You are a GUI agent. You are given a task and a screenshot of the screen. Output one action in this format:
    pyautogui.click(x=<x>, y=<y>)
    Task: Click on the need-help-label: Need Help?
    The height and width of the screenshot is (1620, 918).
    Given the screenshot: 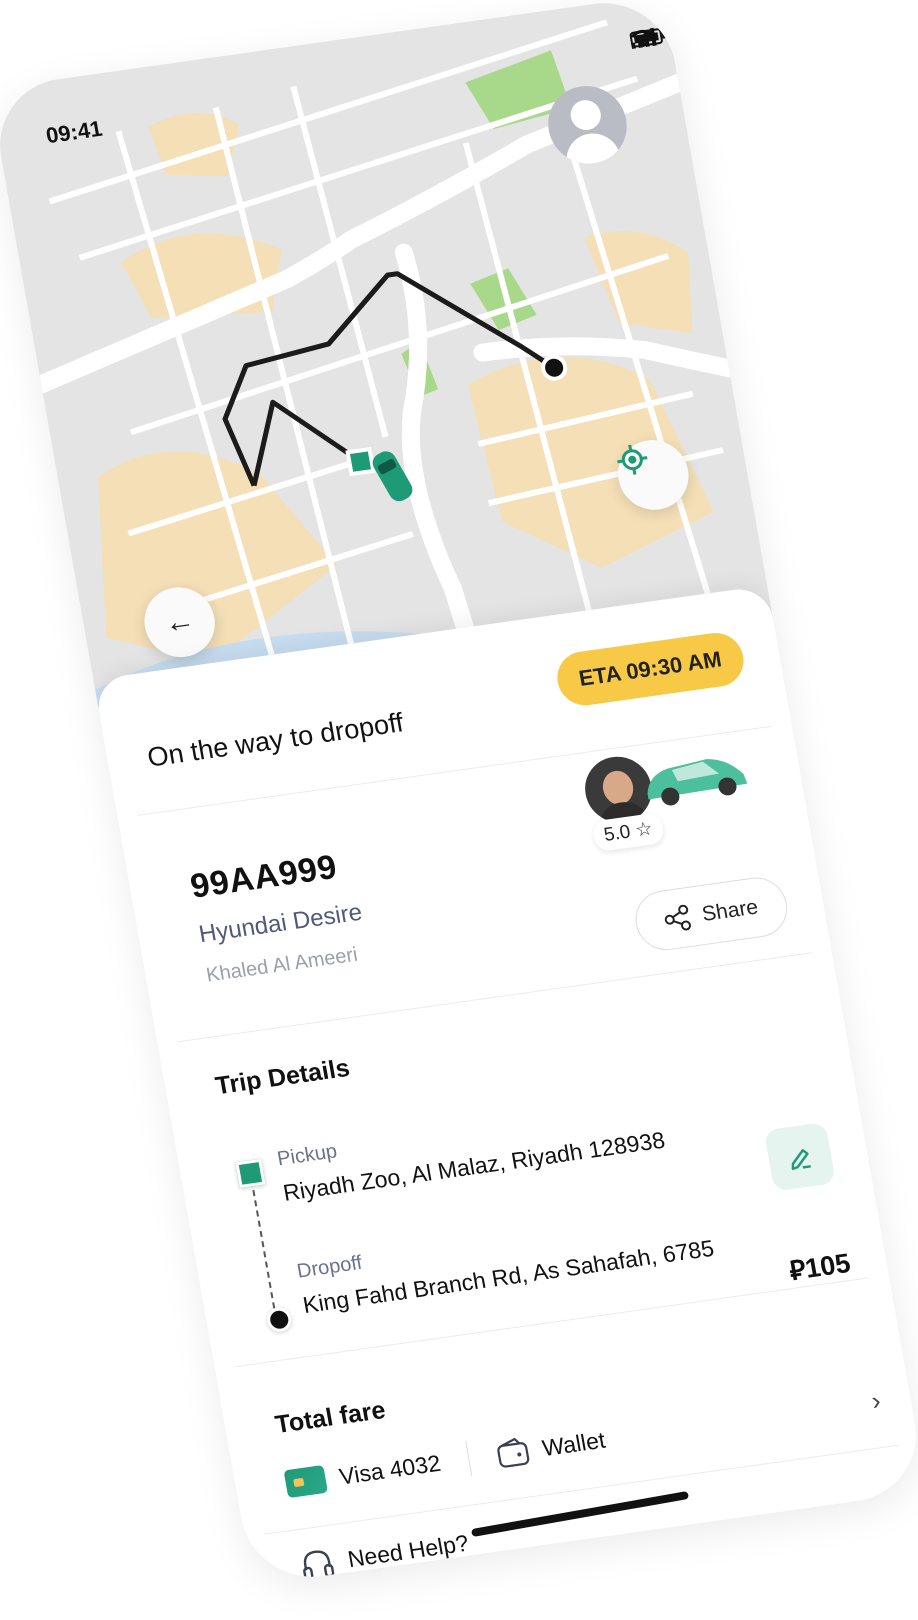 What is the action you would take?
    pyautogui.click(x=408, y=1550)
    